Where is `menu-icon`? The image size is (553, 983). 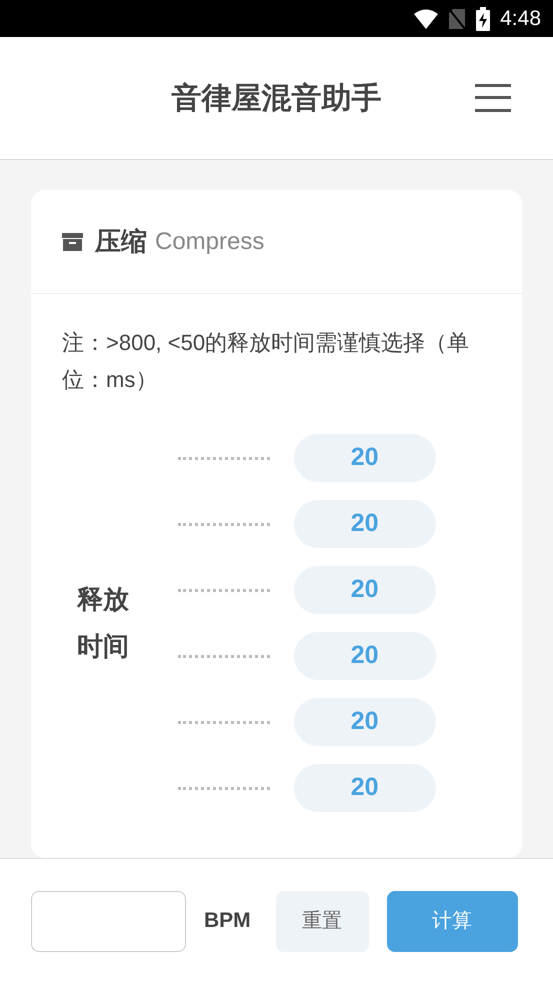 menu-icon is located at coordinates (493, 98).